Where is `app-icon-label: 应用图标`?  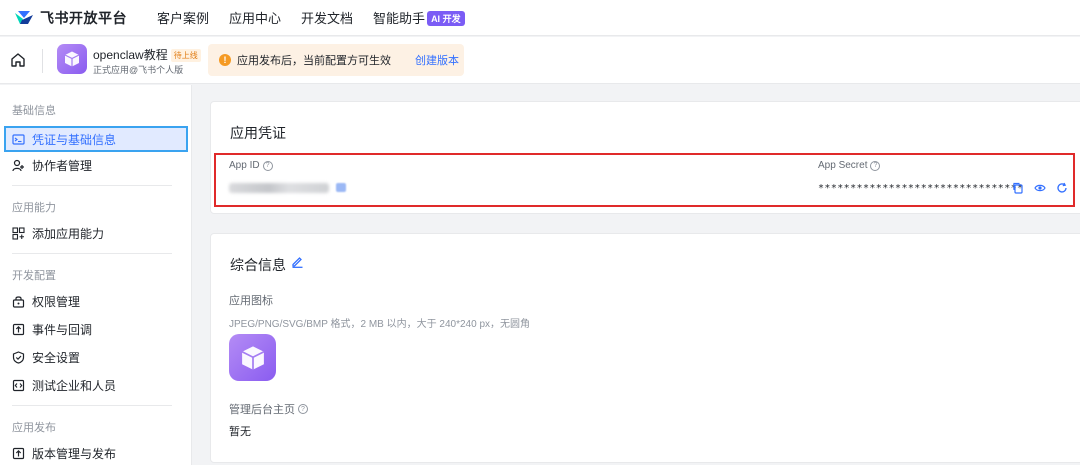
app-icon-label: 应用图标 is located at coordinates (251, 301).